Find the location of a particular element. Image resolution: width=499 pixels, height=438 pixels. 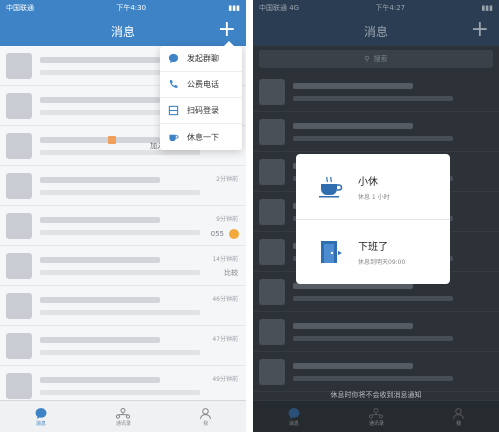

carrier-label: 中国联通 4G is located at coordinates (279, 8).